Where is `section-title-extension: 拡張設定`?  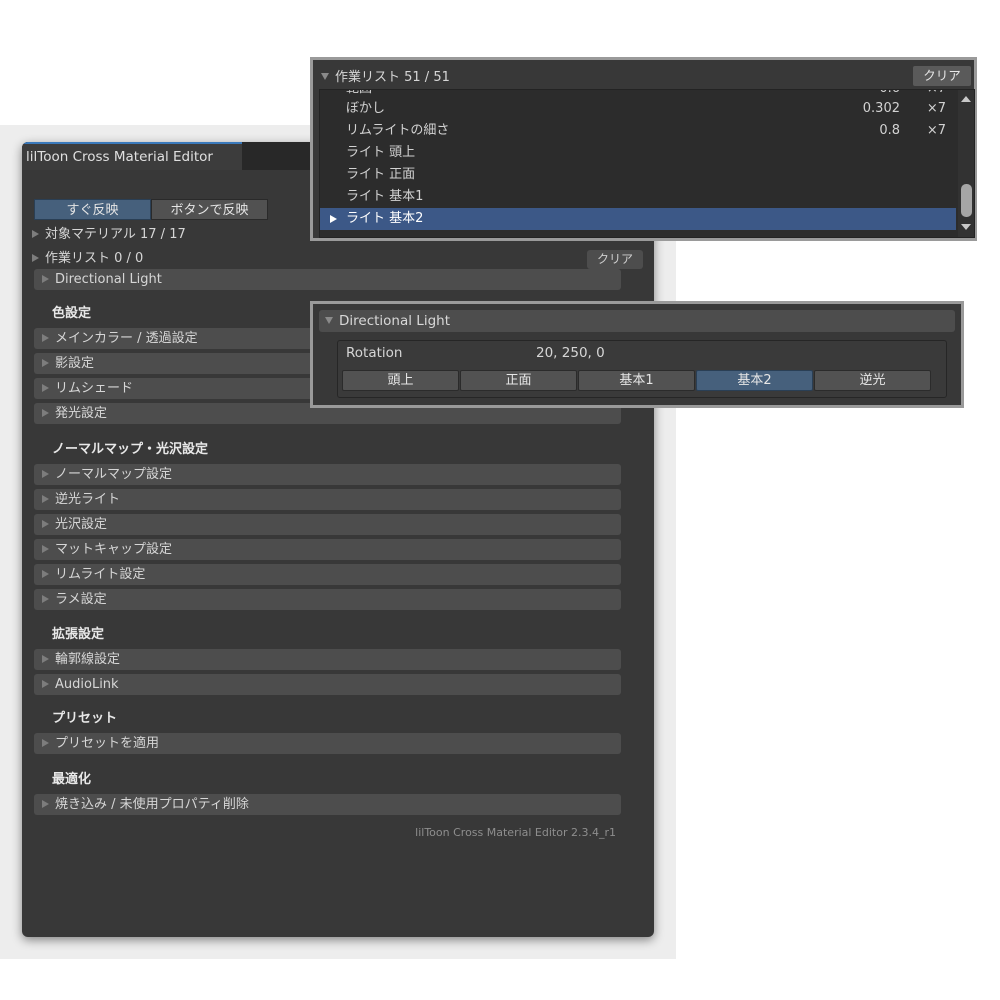 section-title-extension: 拡張設定 is located at coordinates (78, 634).